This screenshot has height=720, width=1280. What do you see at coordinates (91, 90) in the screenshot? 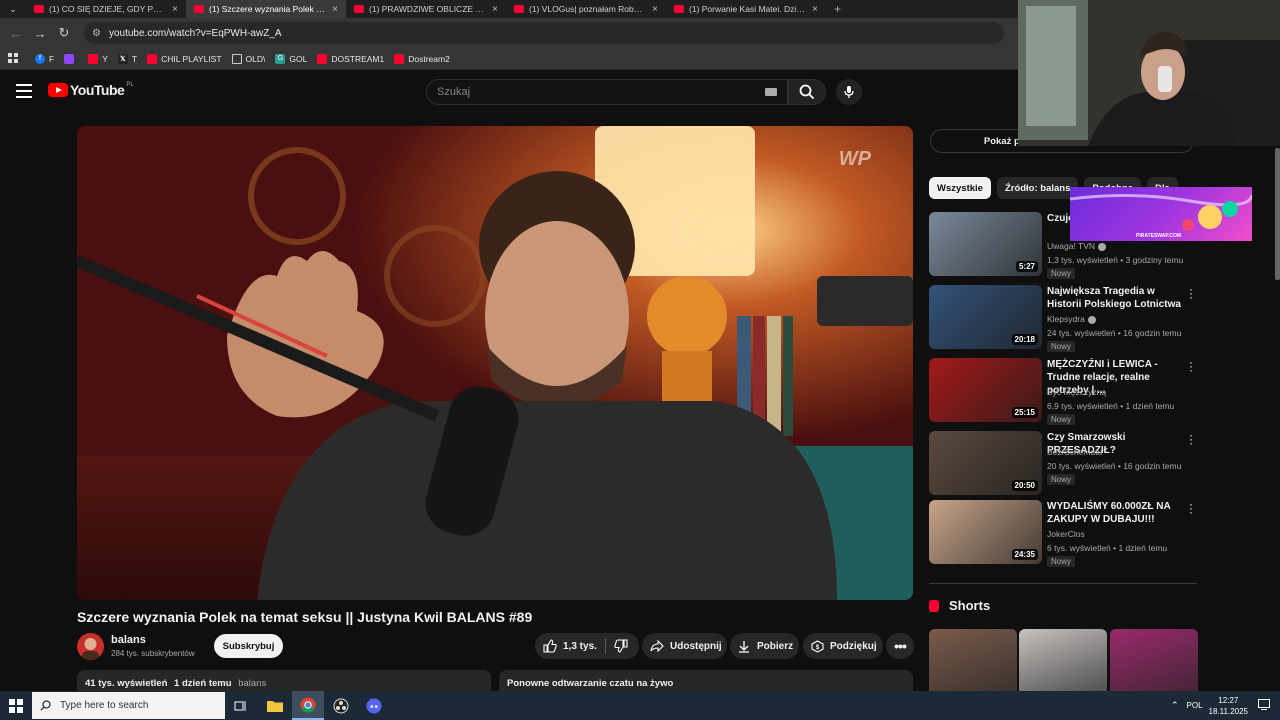
I see `youtube-logo: YouTube PL` at bounding box center [91, 90].